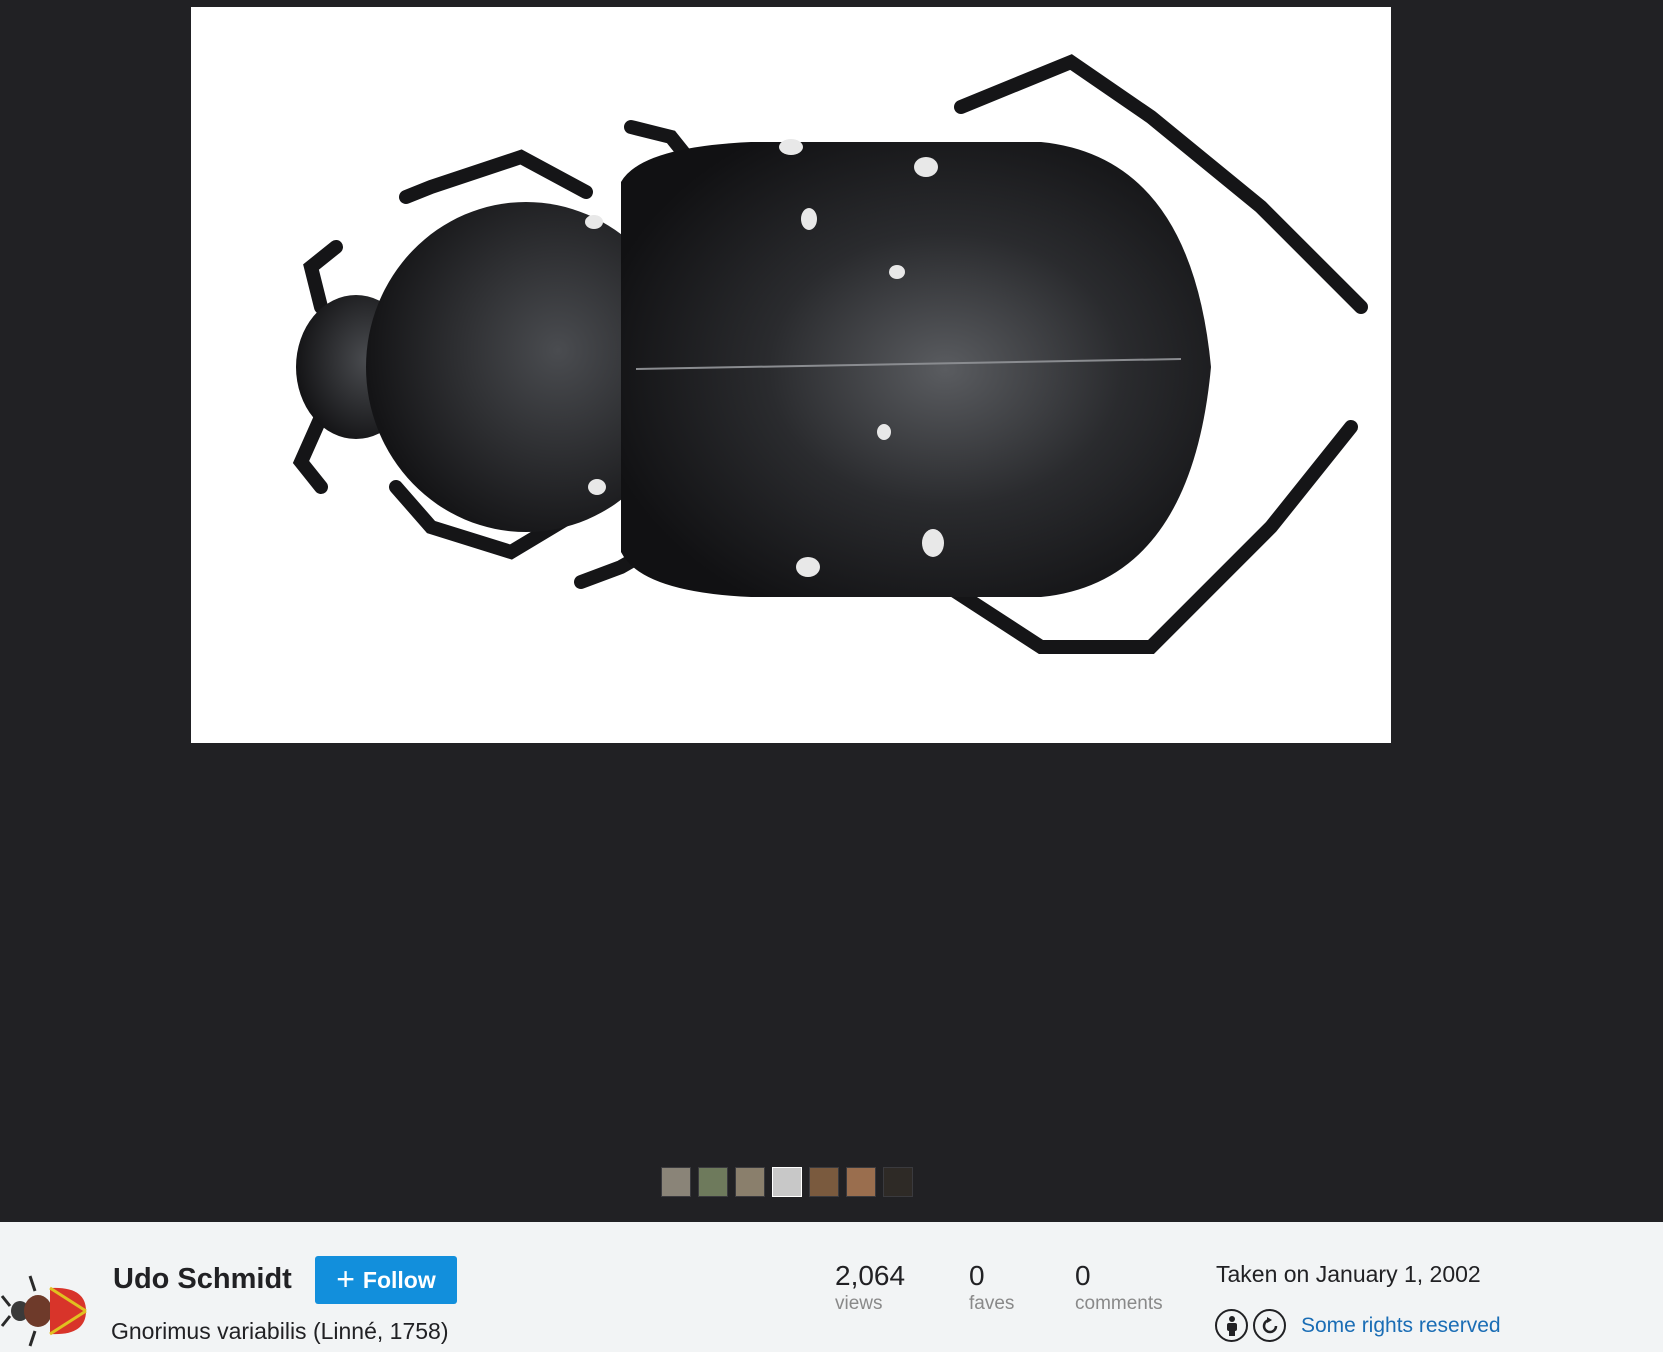 The width and height of the screenshot is (1663, 1352). Describe the element at coordinates (399, 1279) in the screenshot. I see `follow-label: Follow` at that location.